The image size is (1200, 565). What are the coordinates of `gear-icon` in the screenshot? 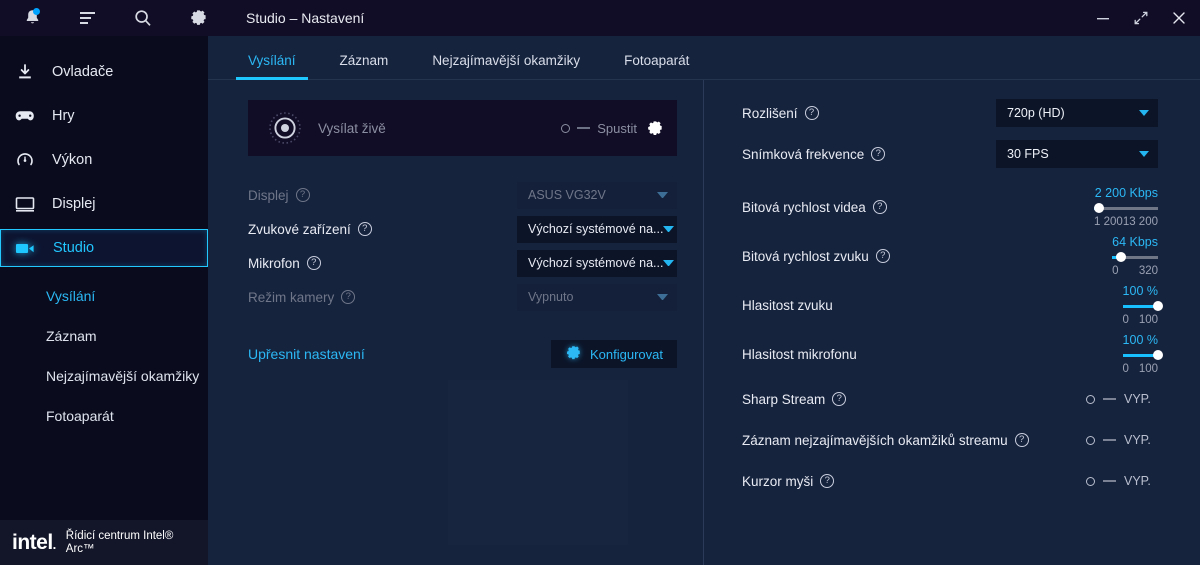 It's located at (654, 128).